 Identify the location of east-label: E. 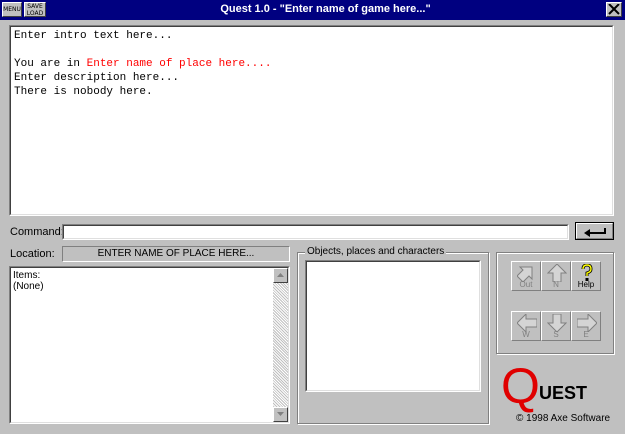
(586, 334).